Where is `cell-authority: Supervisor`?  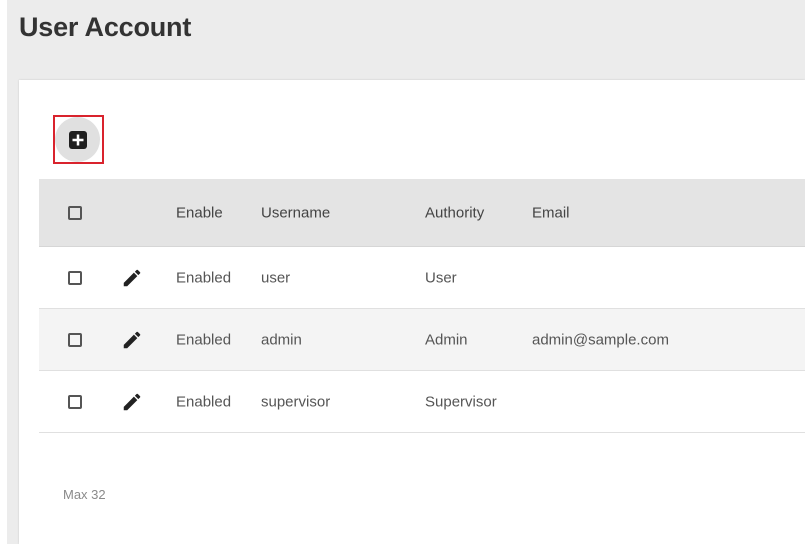 cell-authority: Supervisor is located at coordinates (461, 401).